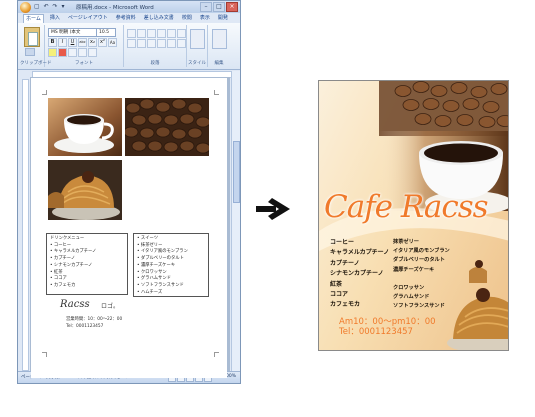 The width and height of the screenshot is (535, 417). I want to click on menu-item: シナモンカプチーノ, so click(357, 274).